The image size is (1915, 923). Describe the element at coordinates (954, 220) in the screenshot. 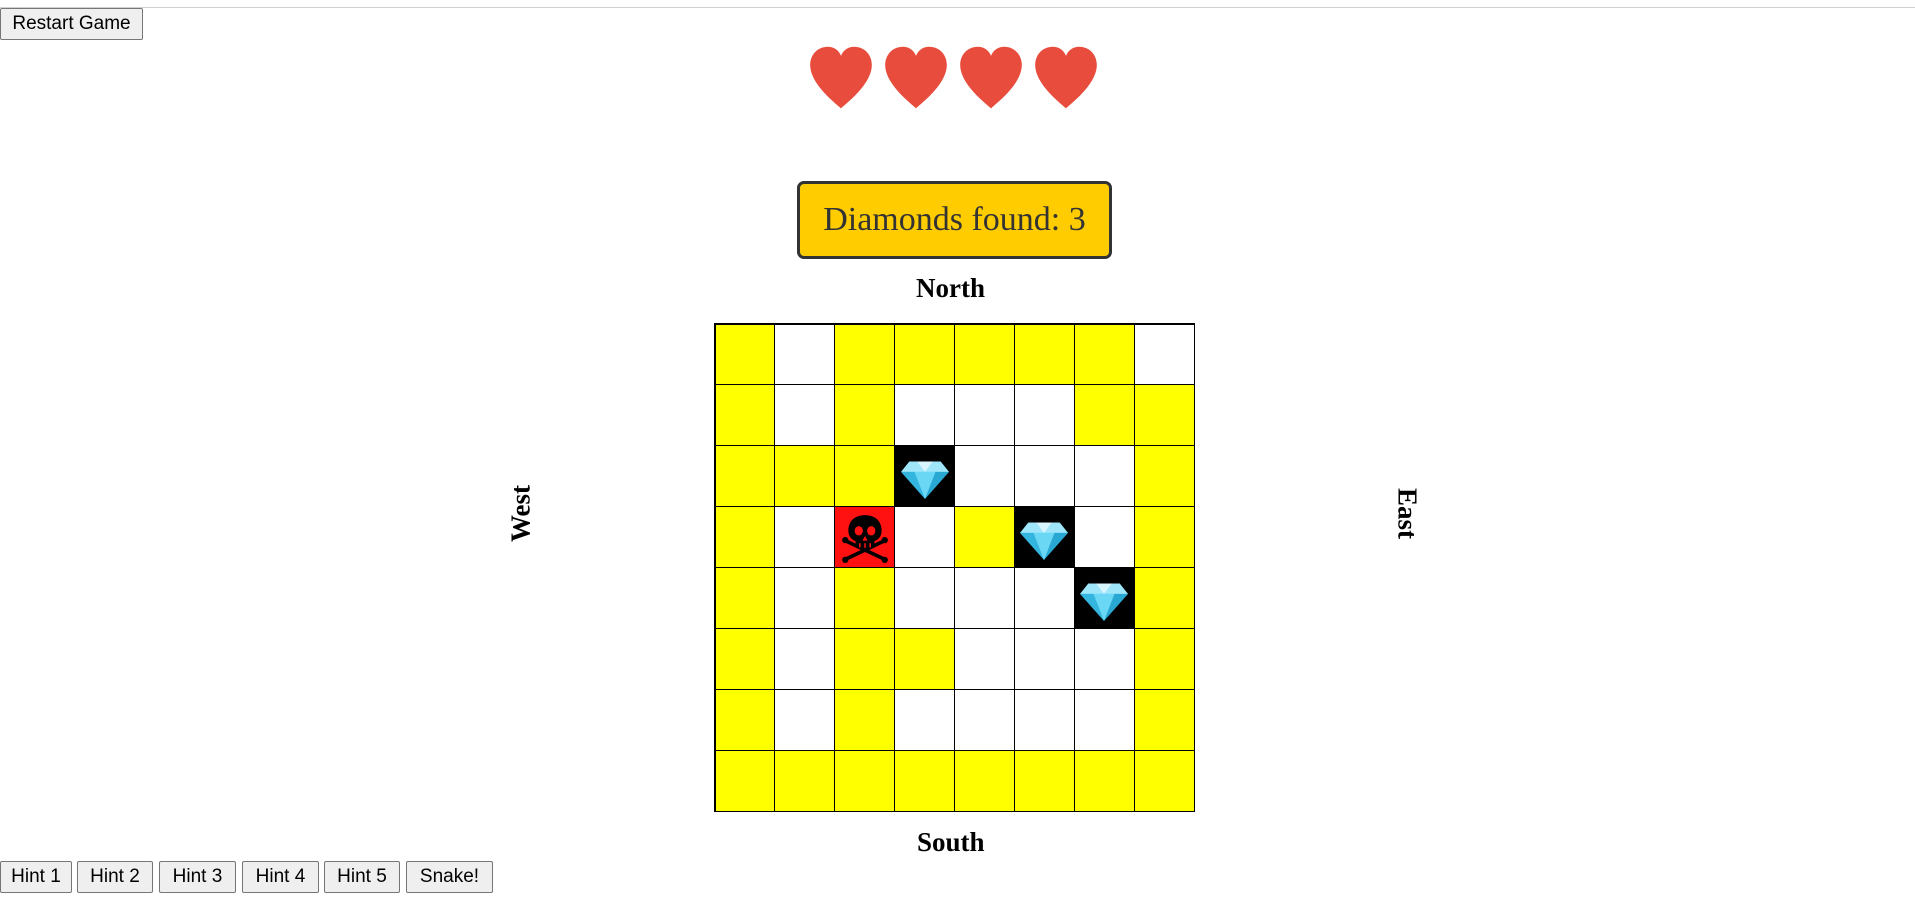

I see `diamonds-found-counter: Diamonds found: 3` at that location.